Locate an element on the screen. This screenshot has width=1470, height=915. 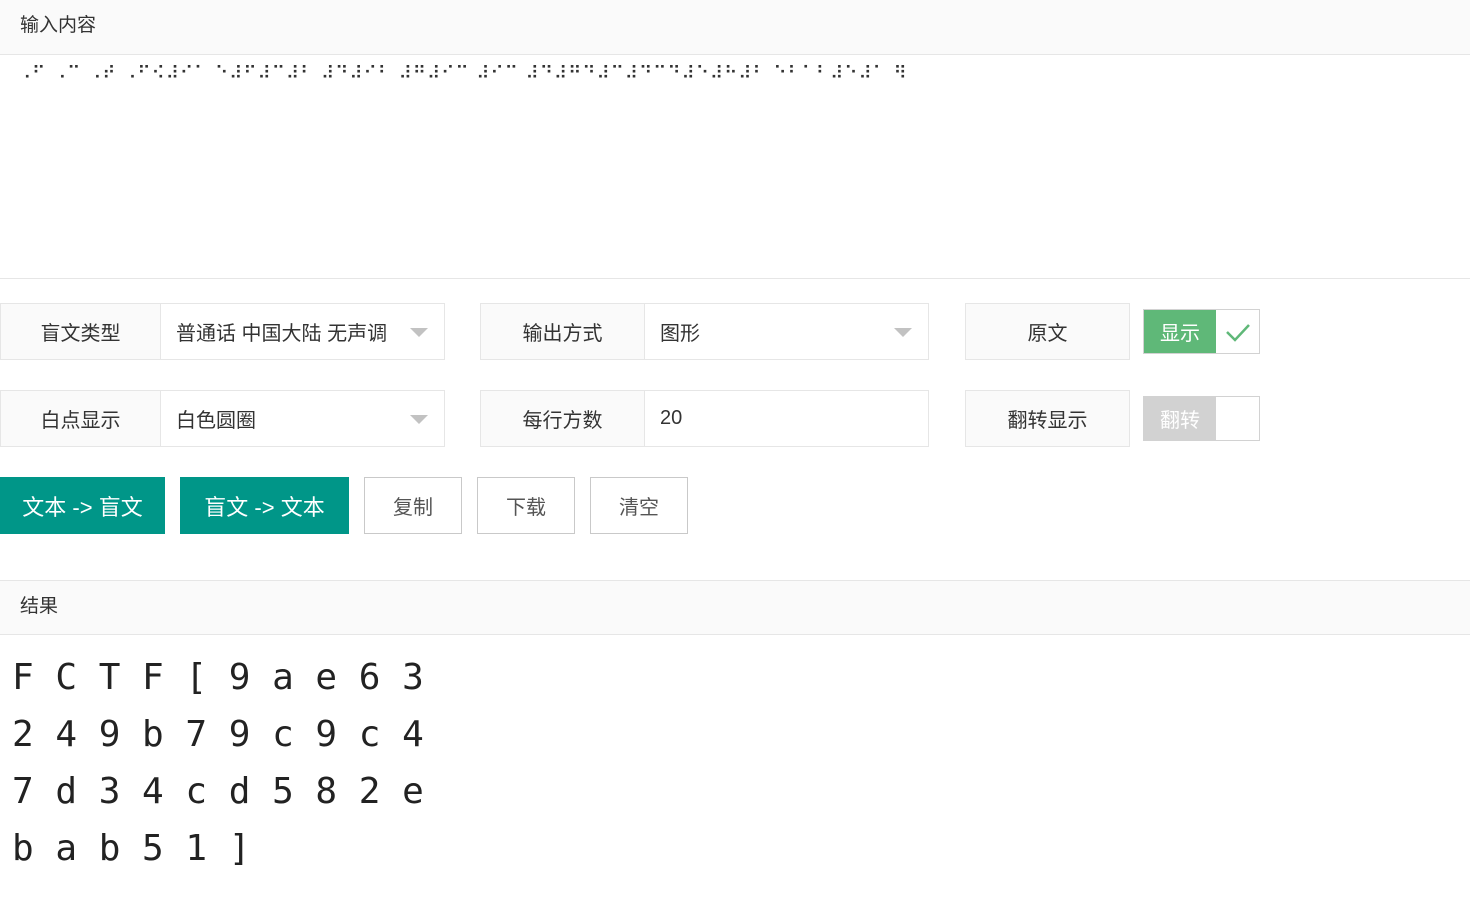
braille-type-value: 普通话 中国大陆 无声调 is located at coordinates (282, 334).